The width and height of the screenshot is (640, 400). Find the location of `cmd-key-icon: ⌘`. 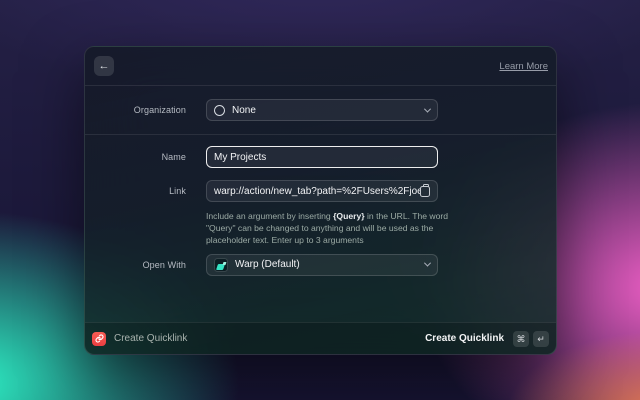

cmd-key-icon: ⌘ is located at coordinates (521, 338).